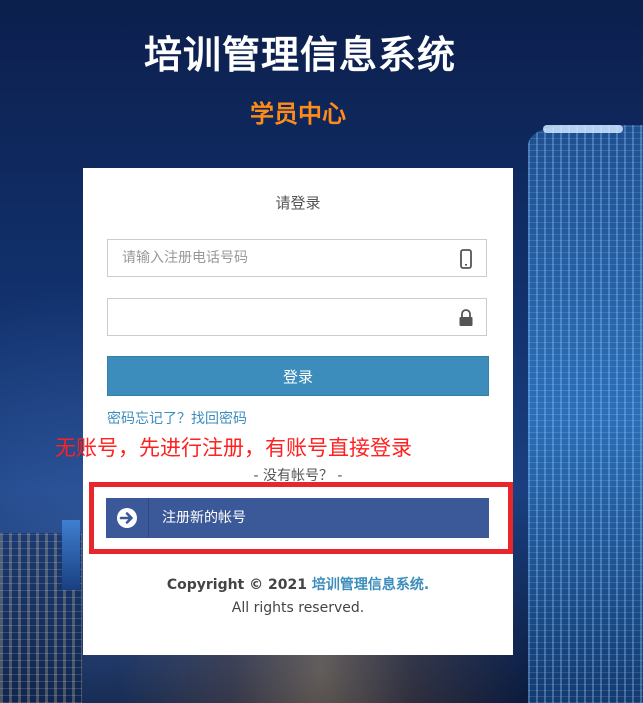  I want to click on instruction-annotation: 无账号，先进行注册，有账号直接登录, so click(233, 448).